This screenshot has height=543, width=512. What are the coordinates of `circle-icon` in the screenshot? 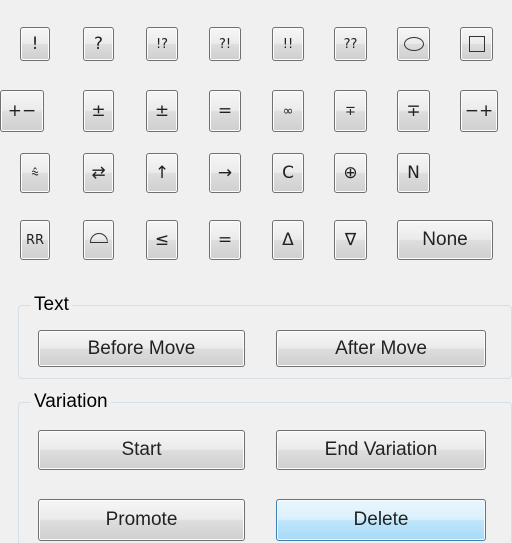 It's located at (413, 44).